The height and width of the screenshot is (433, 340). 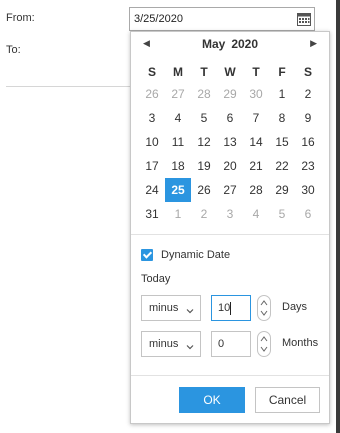 I want to click on month-header: ◀ May 2020 ▶, so click(x=230, y=44).